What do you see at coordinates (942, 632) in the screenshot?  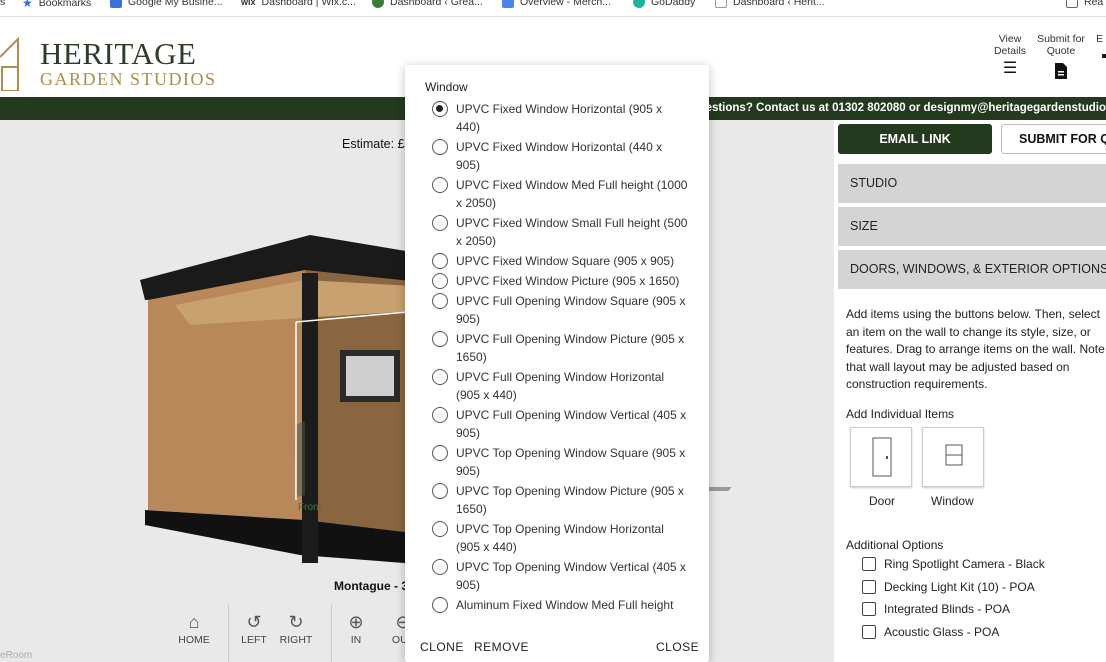 I see `option-label: Acoustic Glass - POA` at bounding box center [942, 632].